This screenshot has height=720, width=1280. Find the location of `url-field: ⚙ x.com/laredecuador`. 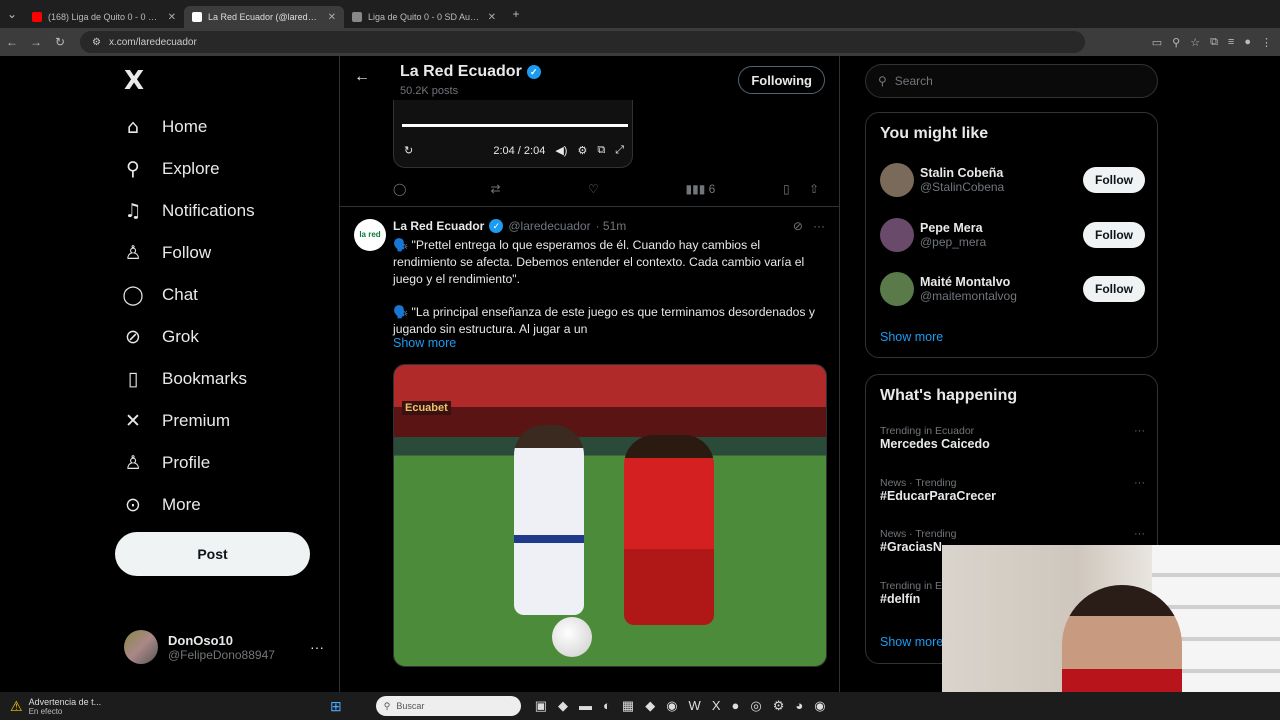

url-field: ⚙ x.com/laredecuador is located at coordinates (582, 42).